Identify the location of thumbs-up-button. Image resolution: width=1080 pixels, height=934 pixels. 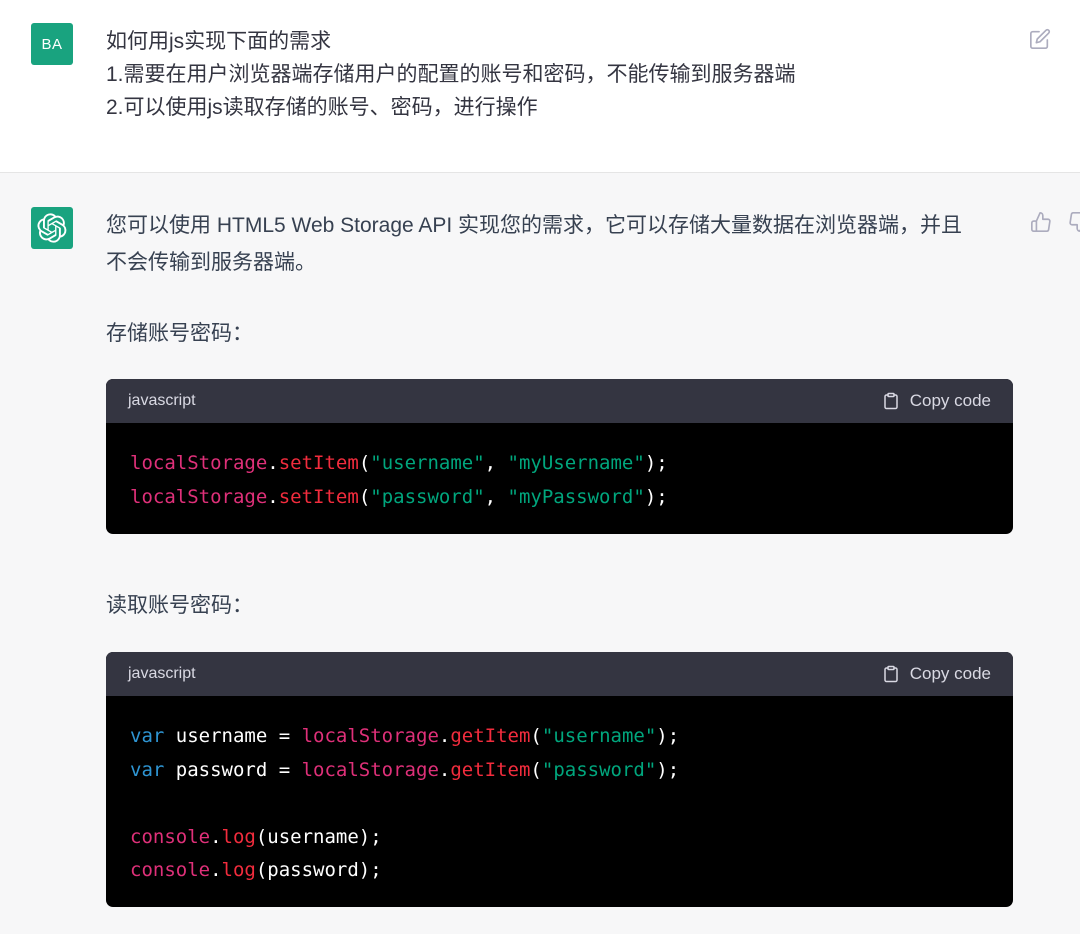
(1041, 223).